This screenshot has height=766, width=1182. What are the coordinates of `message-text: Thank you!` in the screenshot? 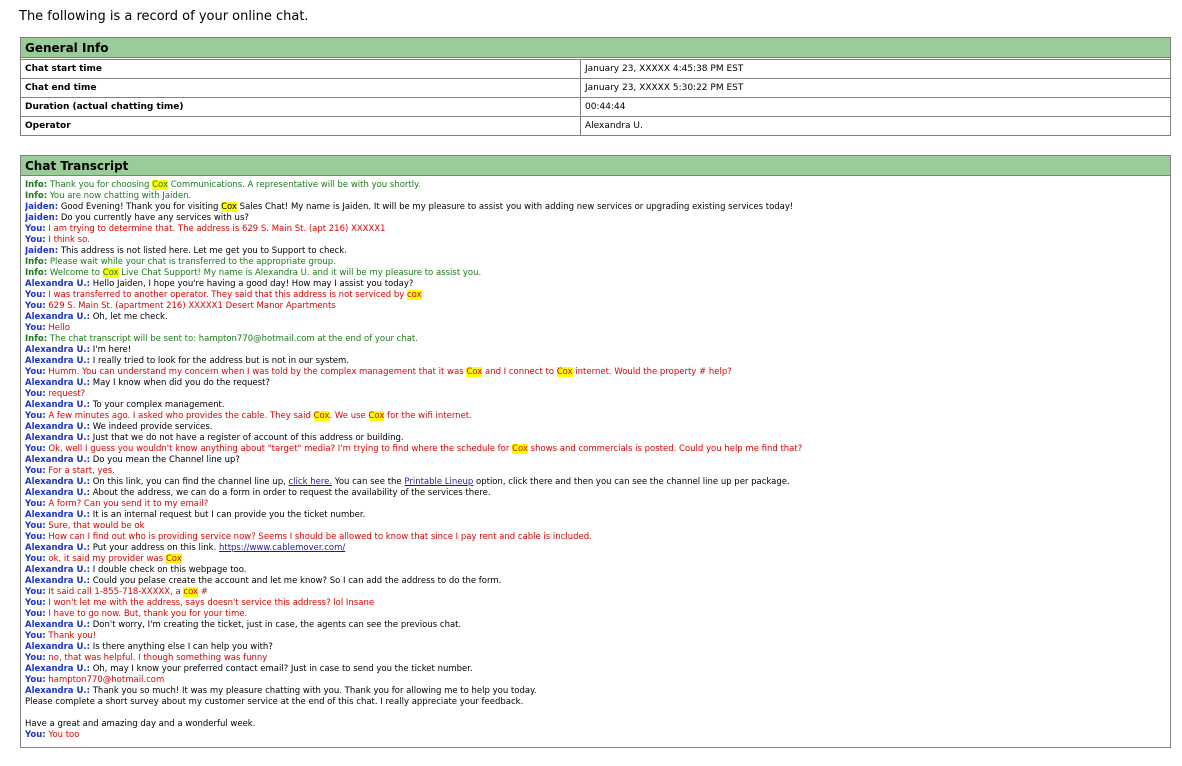 It's located at (72, 636).